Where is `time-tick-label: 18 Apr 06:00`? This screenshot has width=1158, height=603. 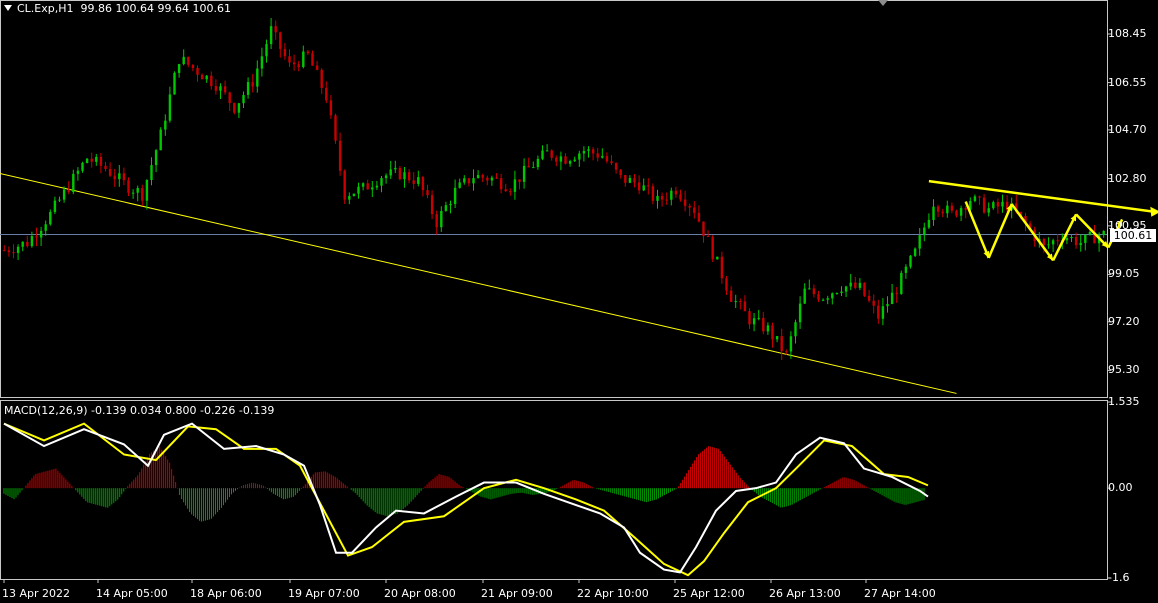
time-tick-label: 18 Apr 06:00 is located at coordinates (226, 593).